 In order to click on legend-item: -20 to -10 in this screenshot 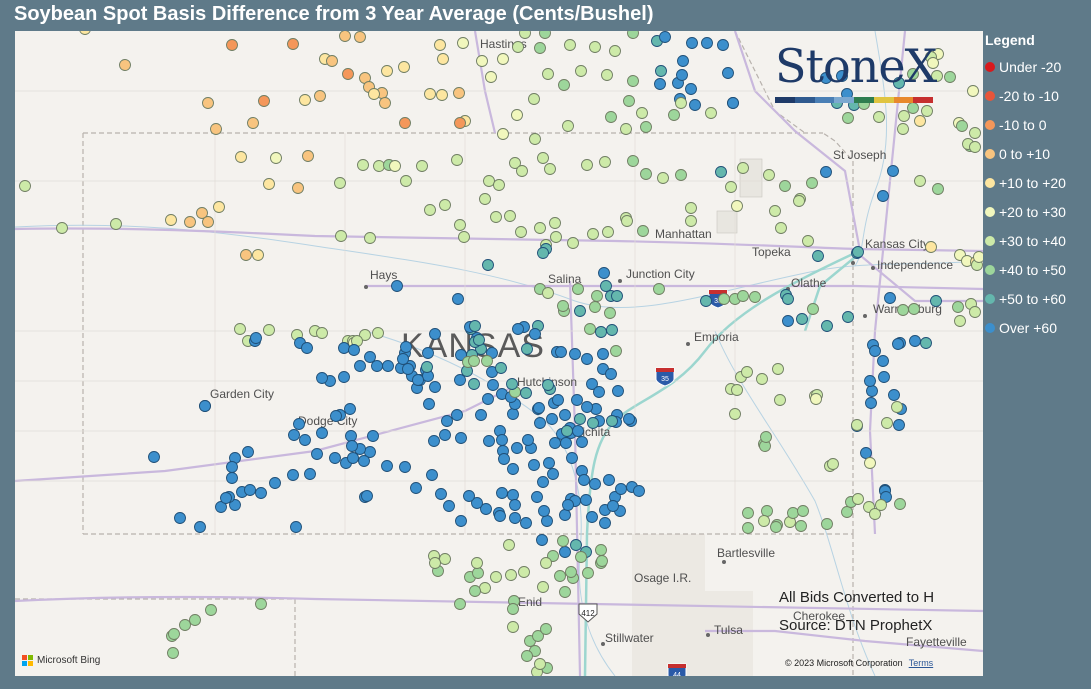, I will do `click(1038, 95)`.